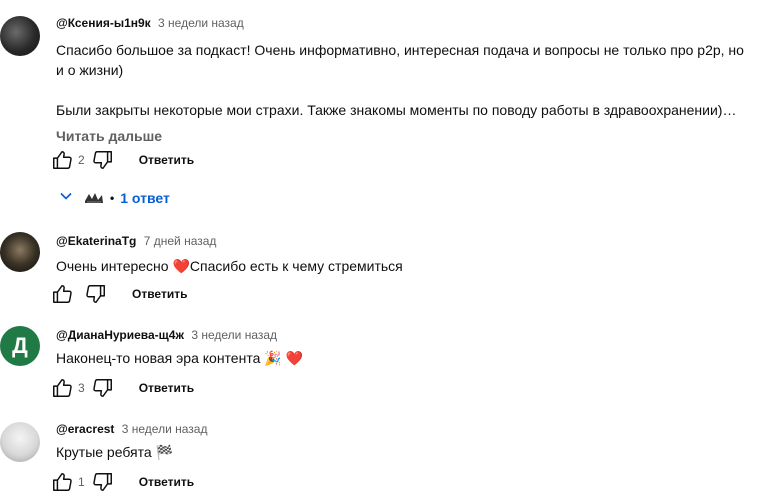  I want to click on comment-actions: 2 Ответить, so click(122, 160).